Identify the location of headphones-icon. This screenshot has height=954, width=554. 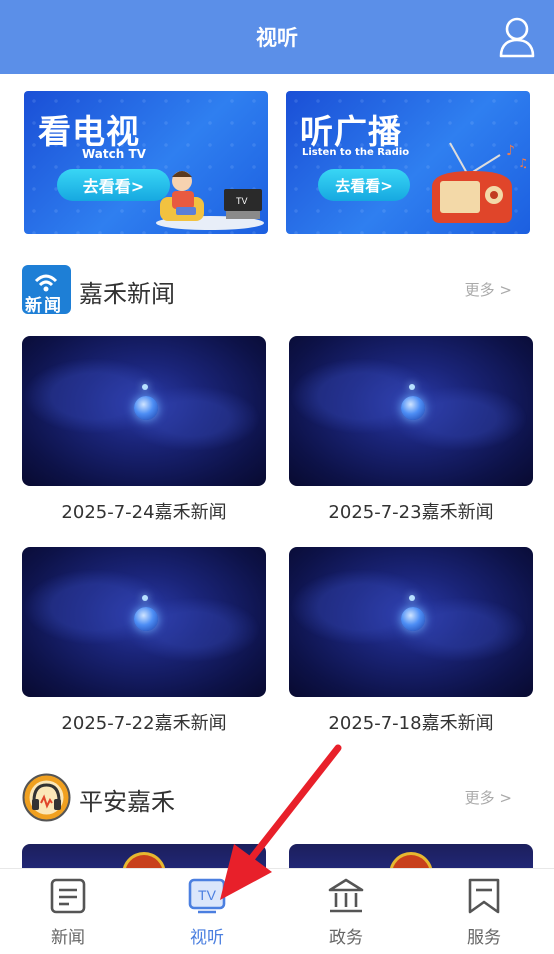
(46, 797).